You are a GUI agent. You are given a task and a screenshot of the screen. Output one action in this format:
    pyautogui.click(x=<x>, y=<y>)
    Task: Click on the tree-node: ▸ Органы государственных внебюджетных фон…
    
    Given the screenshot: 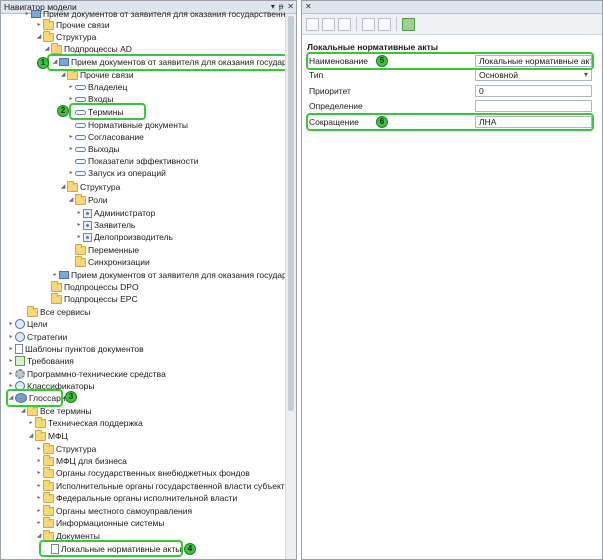 What is the action you would take?
    pyautogui.click(x=142, y=472)
    